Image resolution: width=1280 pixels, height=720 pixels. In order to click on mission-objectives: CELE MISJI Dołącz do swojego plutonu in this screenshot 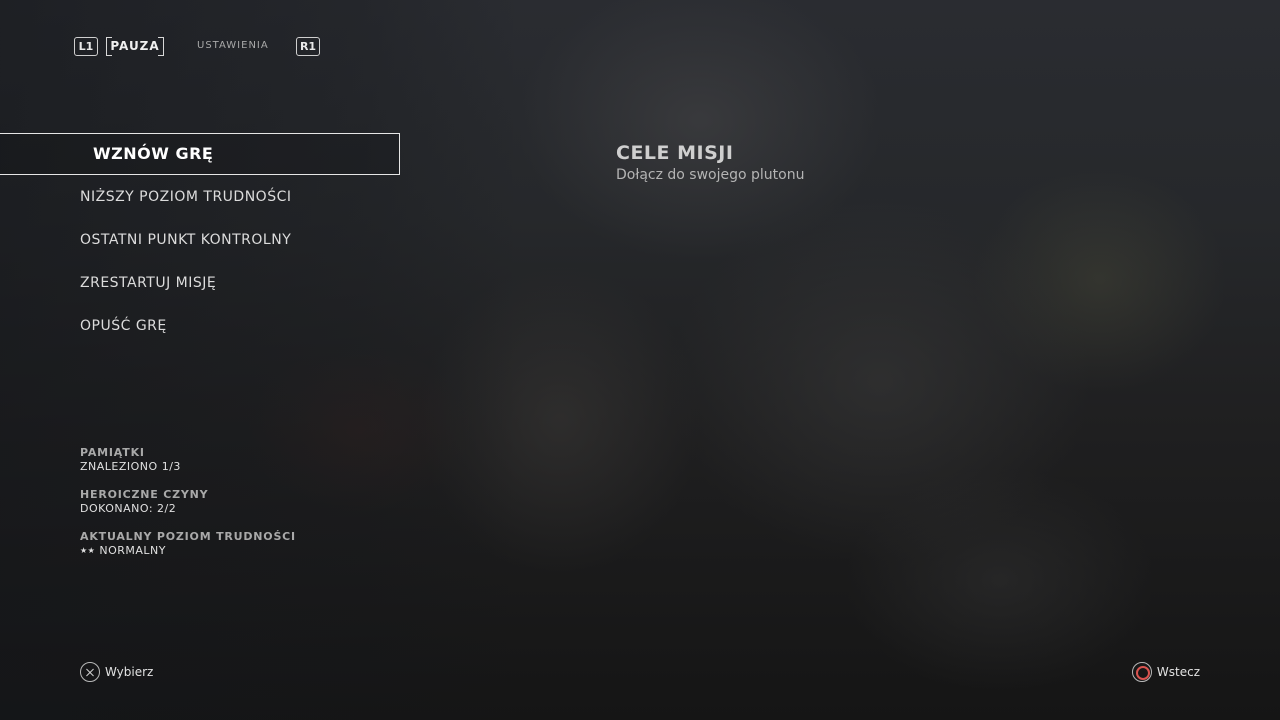, I will do `click(710, 162)`.